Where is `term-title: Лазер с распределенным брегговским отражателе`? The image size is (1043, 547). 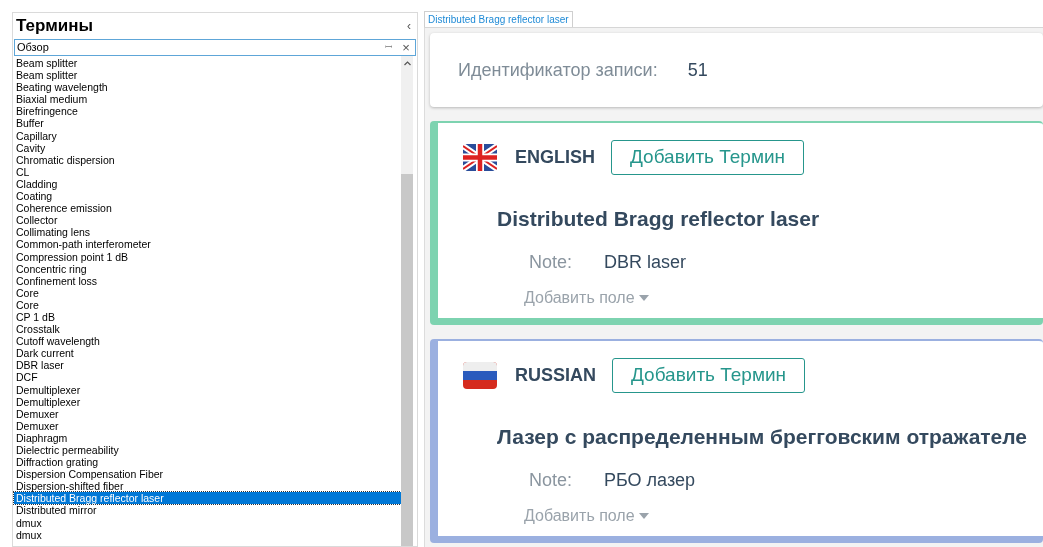 term-title: Лазер с распределенным брегговским отражателе is located at coordinates (762, 437).